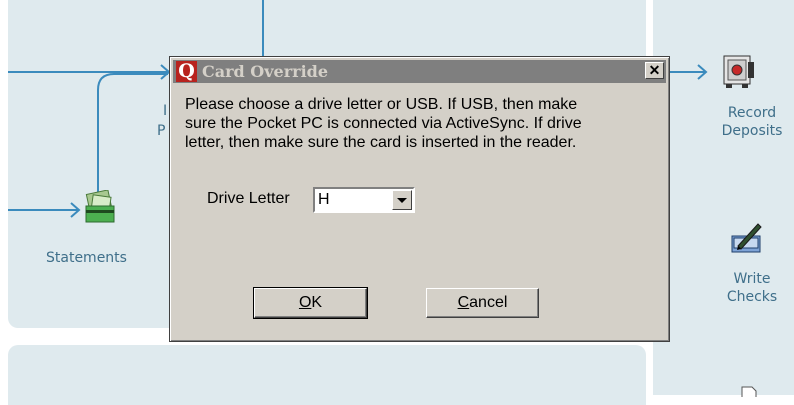 The image size is (794, 405). What do you see at coordinates (752, 113) in the screenshot?
I see `record-deposits-line1: Record` at bounding box center [752, 113].